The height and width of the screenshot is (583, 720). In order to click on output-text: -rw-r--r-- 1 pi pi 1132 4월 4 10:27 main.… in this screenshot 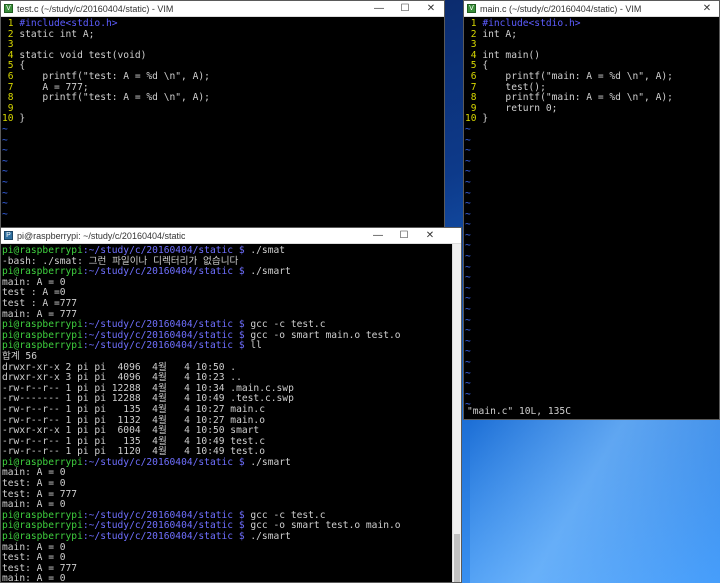, I will do `click(133, 420)`.